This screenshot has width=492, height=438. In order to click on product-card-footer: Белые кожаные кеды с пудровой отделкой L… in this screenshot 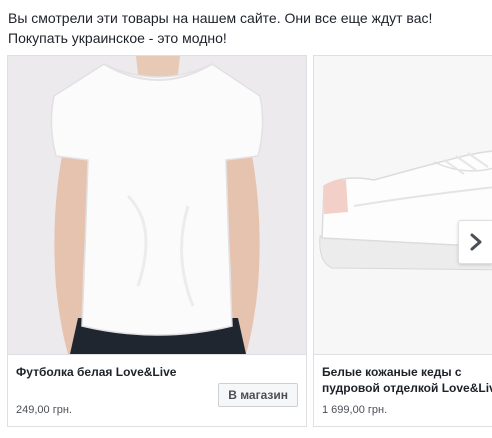, I will do `click(403, 390)`.